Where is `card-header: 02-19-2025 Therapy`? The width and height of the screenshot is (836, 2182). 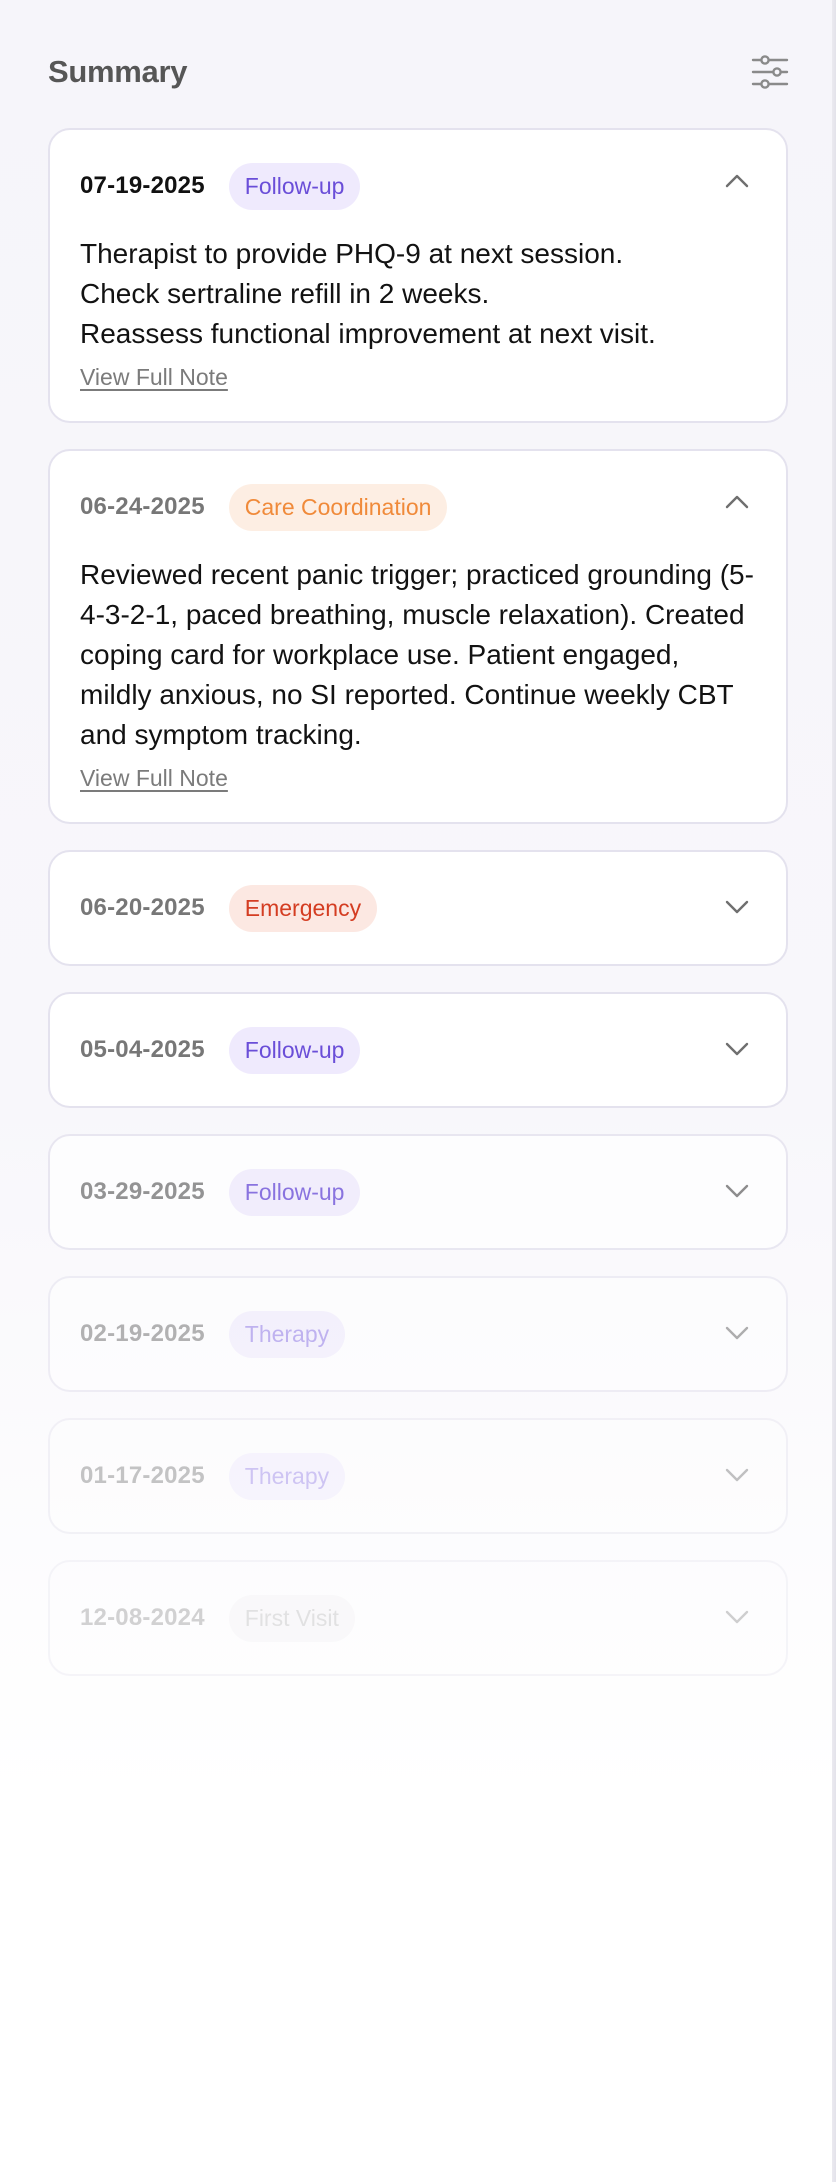 card-header: 02-19-2025 Therapy is located at coordinates (418, 1334).